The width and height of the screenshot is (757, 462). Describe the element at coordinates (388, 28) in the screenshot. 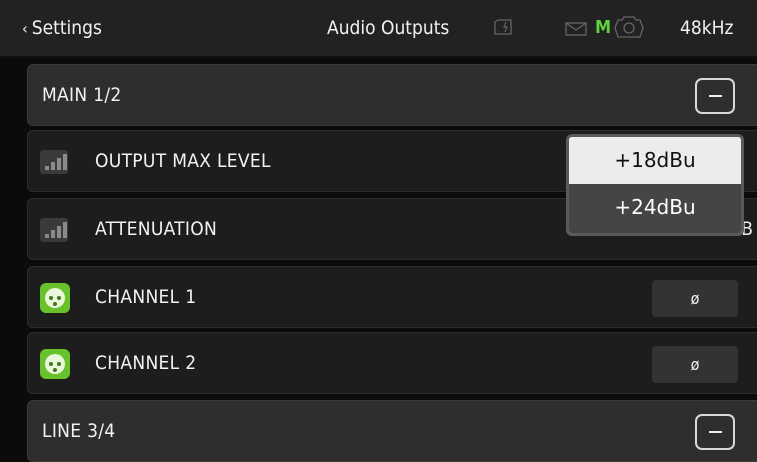

I see `page-title: Audio Outputs` at that location.